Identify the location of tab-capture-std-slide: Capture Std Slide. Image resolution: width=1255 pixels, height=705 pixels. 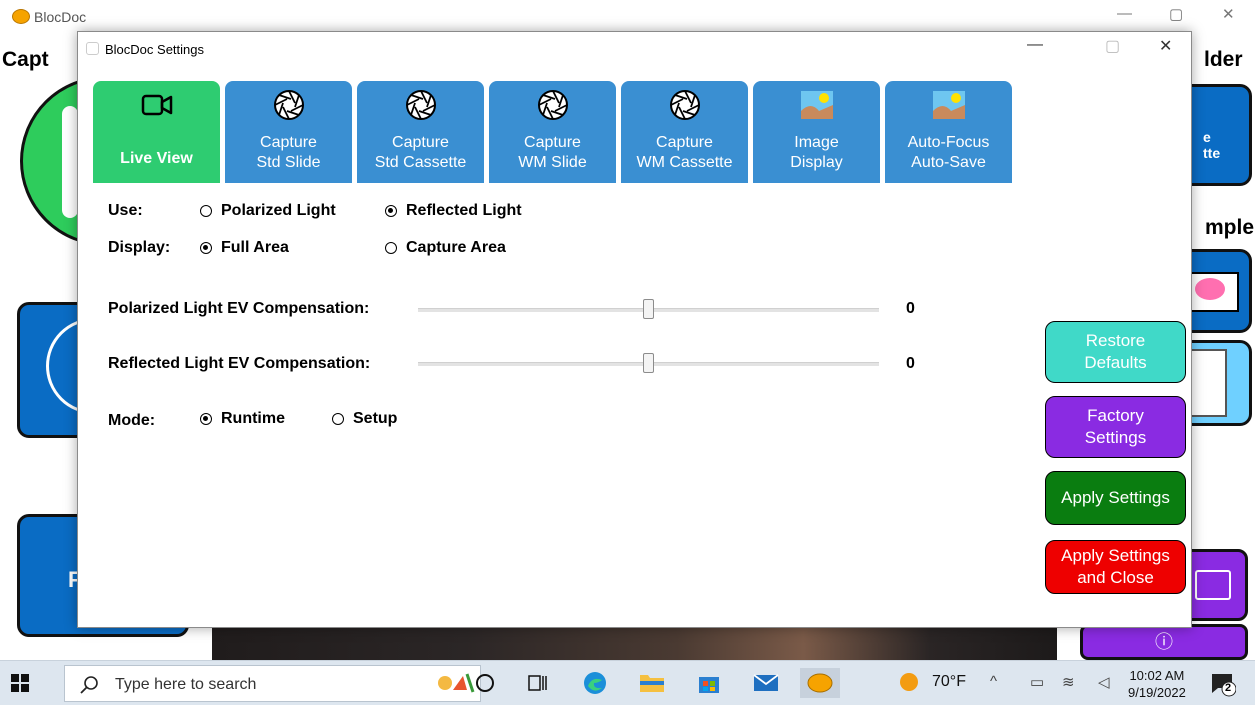
(288, 132).